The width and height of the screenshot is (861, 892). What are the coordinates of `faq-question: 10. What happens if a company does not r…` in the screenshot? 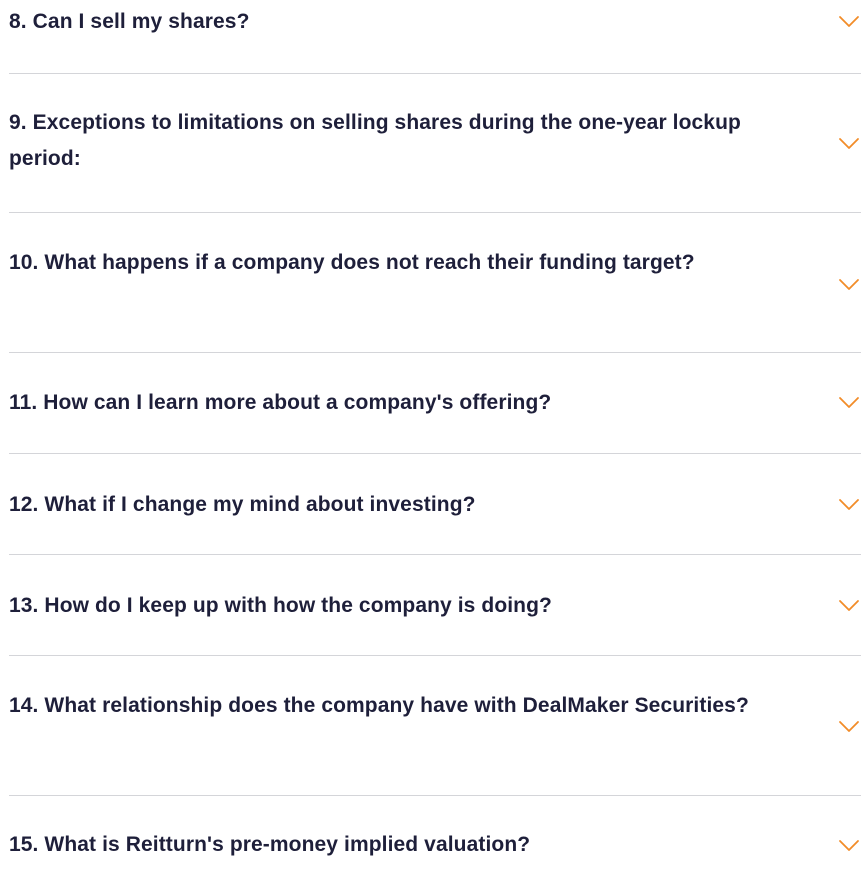 It's located at (352, 262).